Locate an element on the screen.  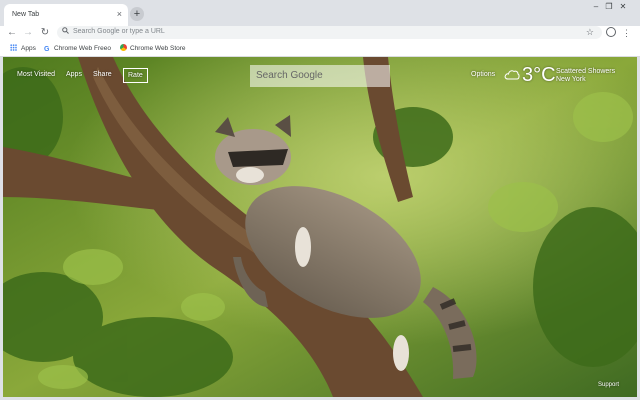
bookmark-label: Chrome Web Store is located at coordinates (158, 48).